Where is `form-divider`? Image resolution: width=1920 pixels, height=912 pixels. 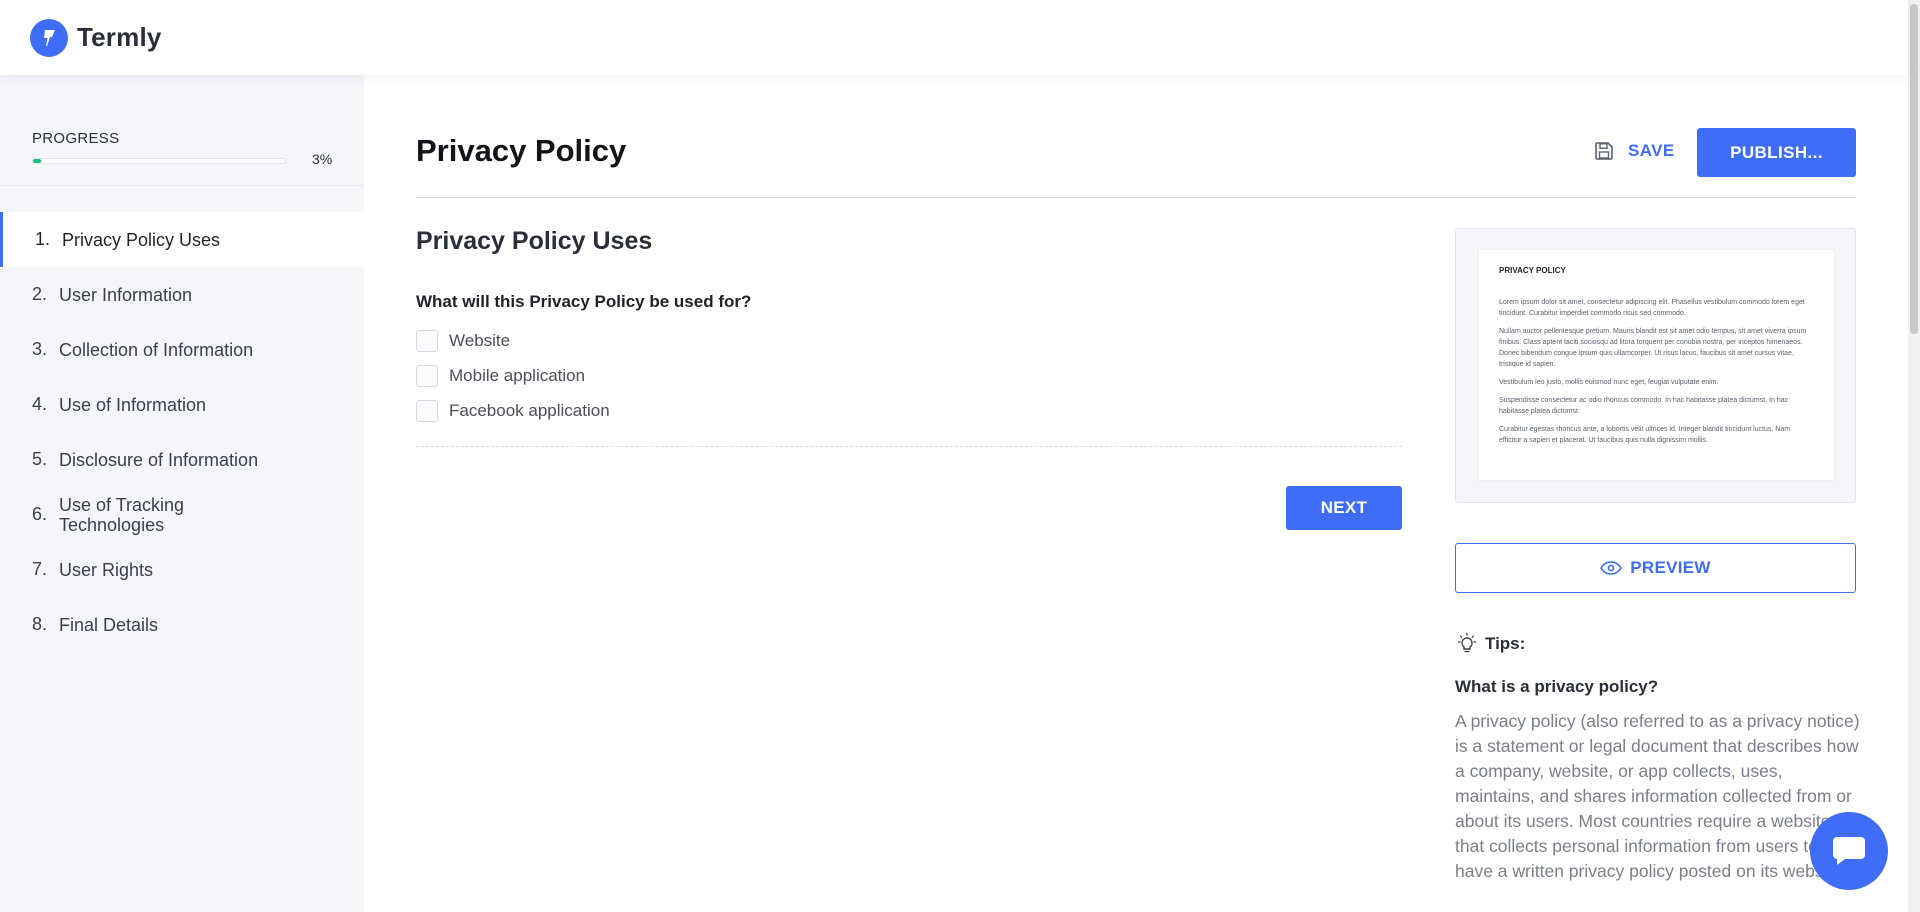
form-divider is located at coordinates (909, 446).